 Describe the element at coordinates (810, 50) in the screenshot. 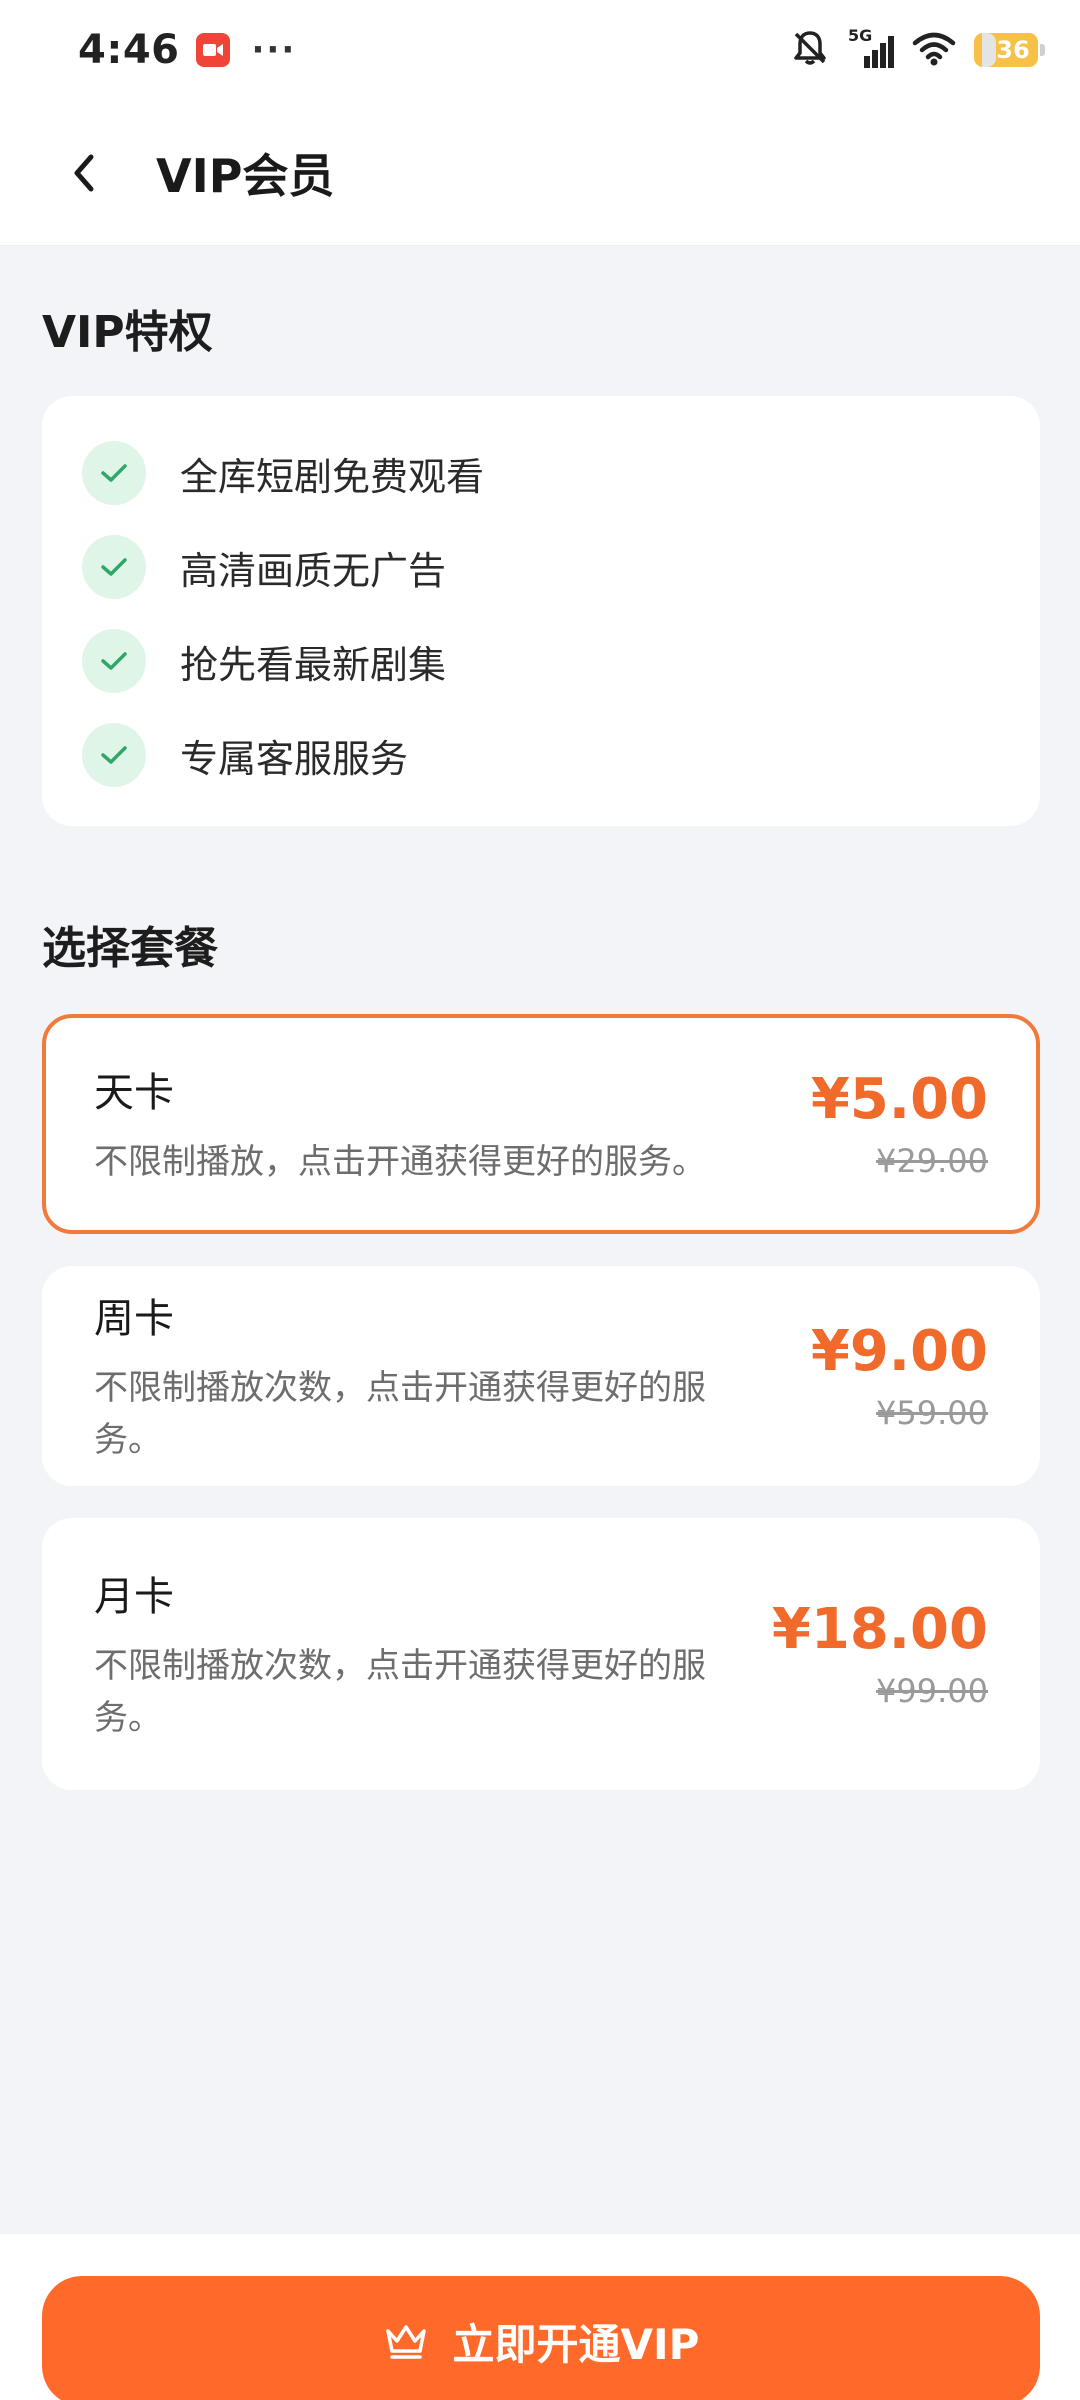

I see `mute-bell-icon` at that location.